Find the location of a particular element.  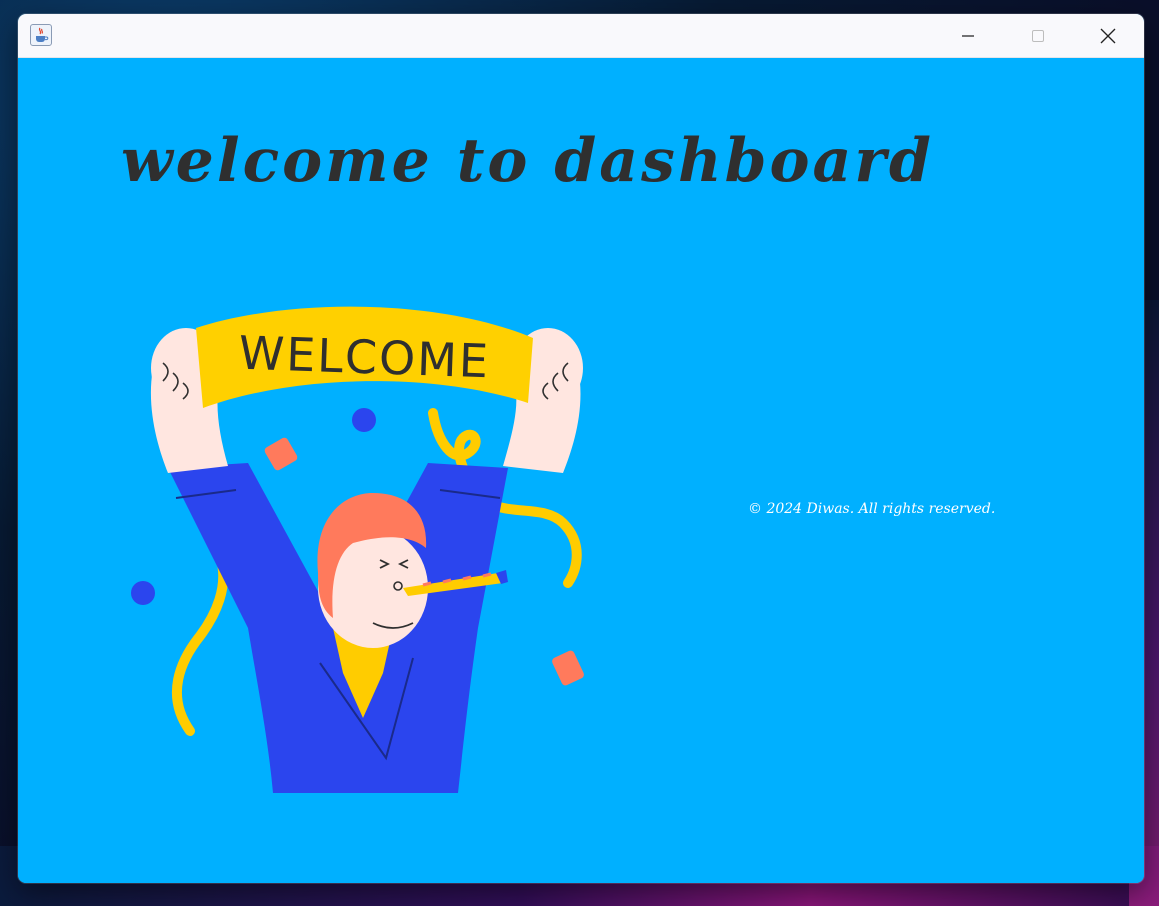

maximize-icon is located at coordinates (1038, 35).